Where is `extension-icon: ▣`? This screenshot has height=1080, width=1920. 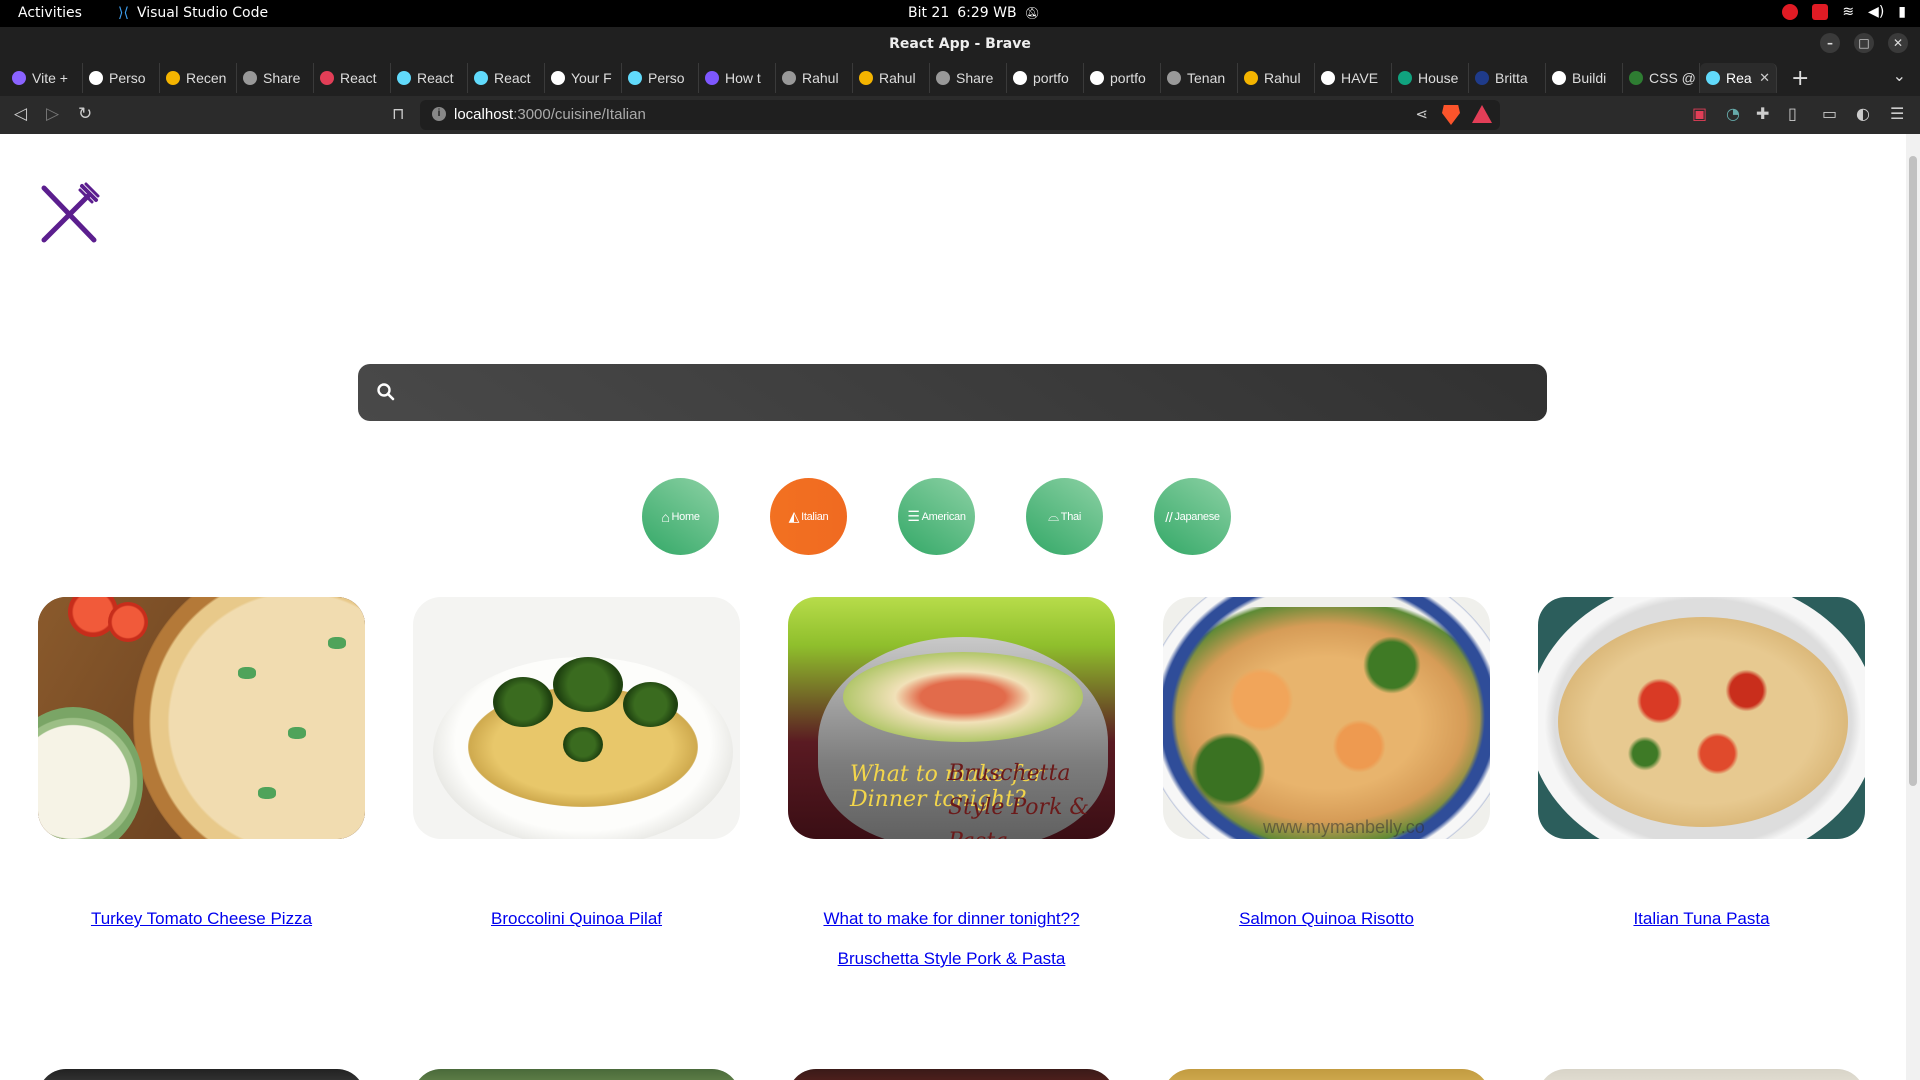 extension-icon: ▣ is located at coordinates (1699, 113).